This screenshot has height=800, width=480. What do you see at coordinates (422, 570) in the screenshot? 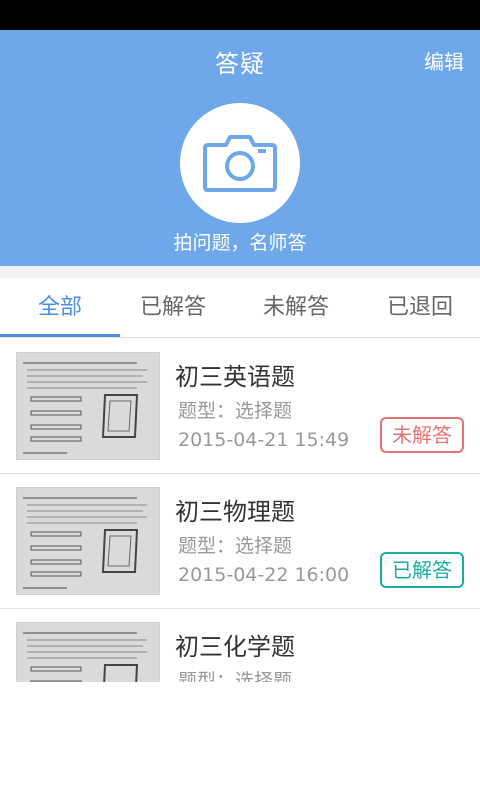
I see `status-badge: 已解答` at bounding box center [422, 570].